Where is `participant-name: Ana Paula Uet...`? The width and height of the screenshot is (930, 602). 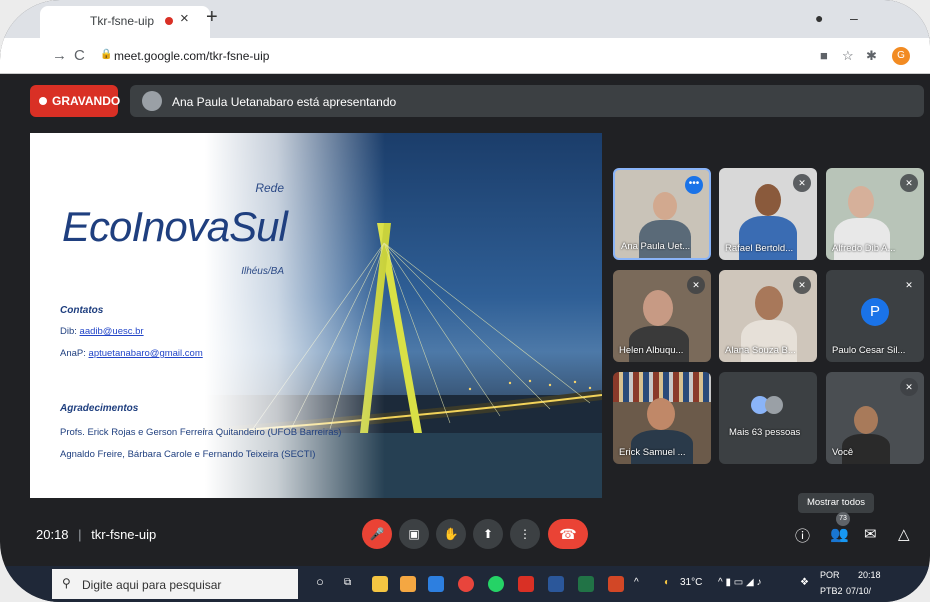 participant-name: Ana Paula Uet... is located at coordinates (656, 246).